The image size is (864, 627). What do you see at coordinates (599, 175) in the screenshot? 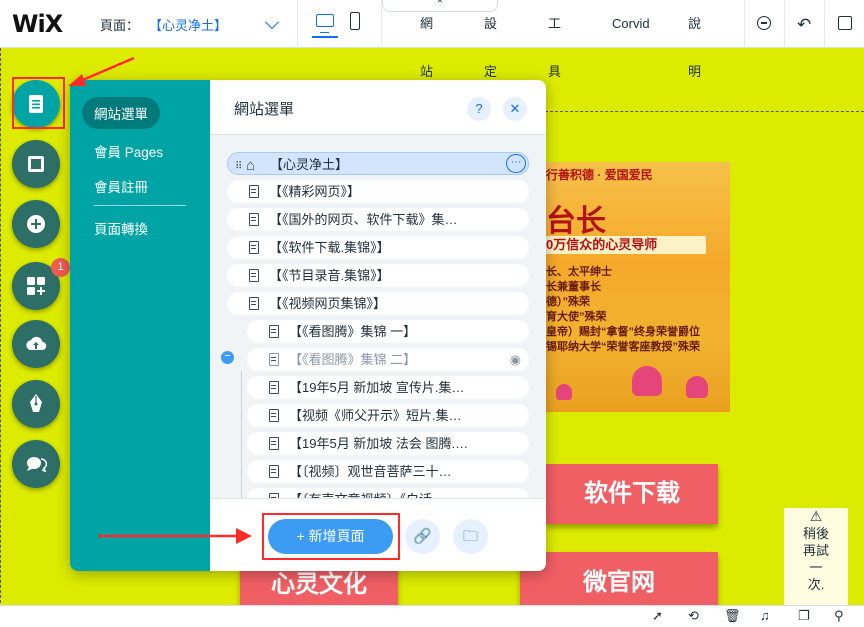
I see `banner-text-1: 行善积德 · 爱国爱民` at bounding box center [599, 175].